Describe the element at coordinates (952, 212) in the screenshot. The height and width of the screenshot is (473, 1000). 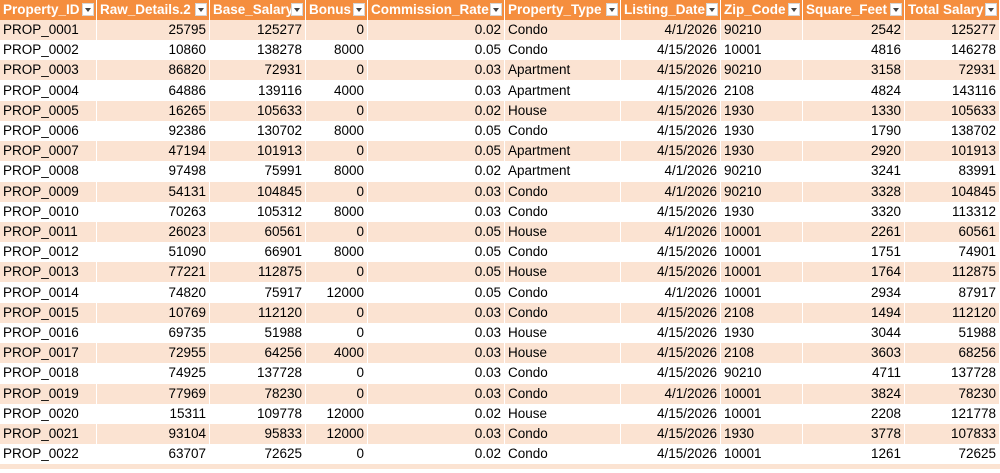
I see `cell-total: 113312` at that location.